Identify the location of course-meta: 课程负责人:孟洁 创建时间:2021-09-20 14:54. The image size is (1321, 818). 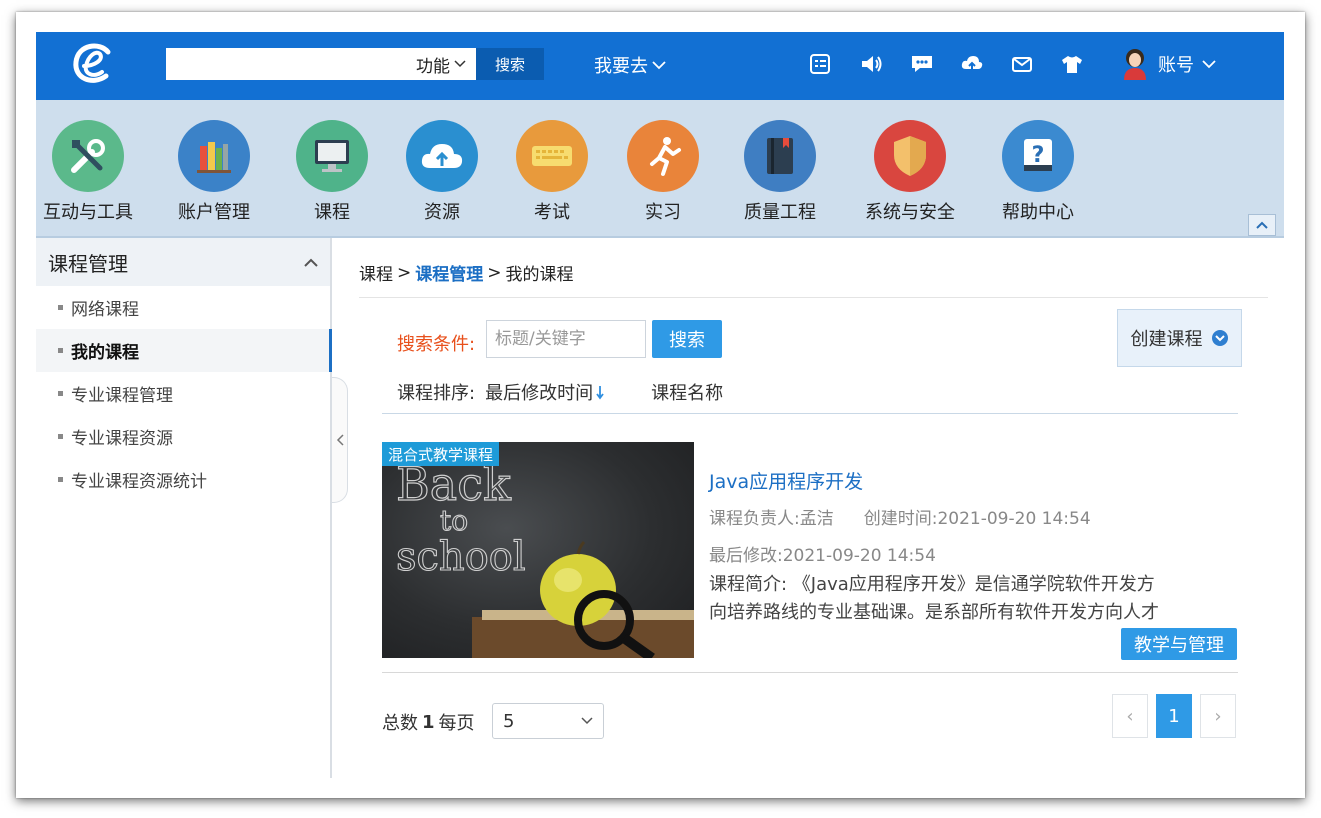
(900, 516).